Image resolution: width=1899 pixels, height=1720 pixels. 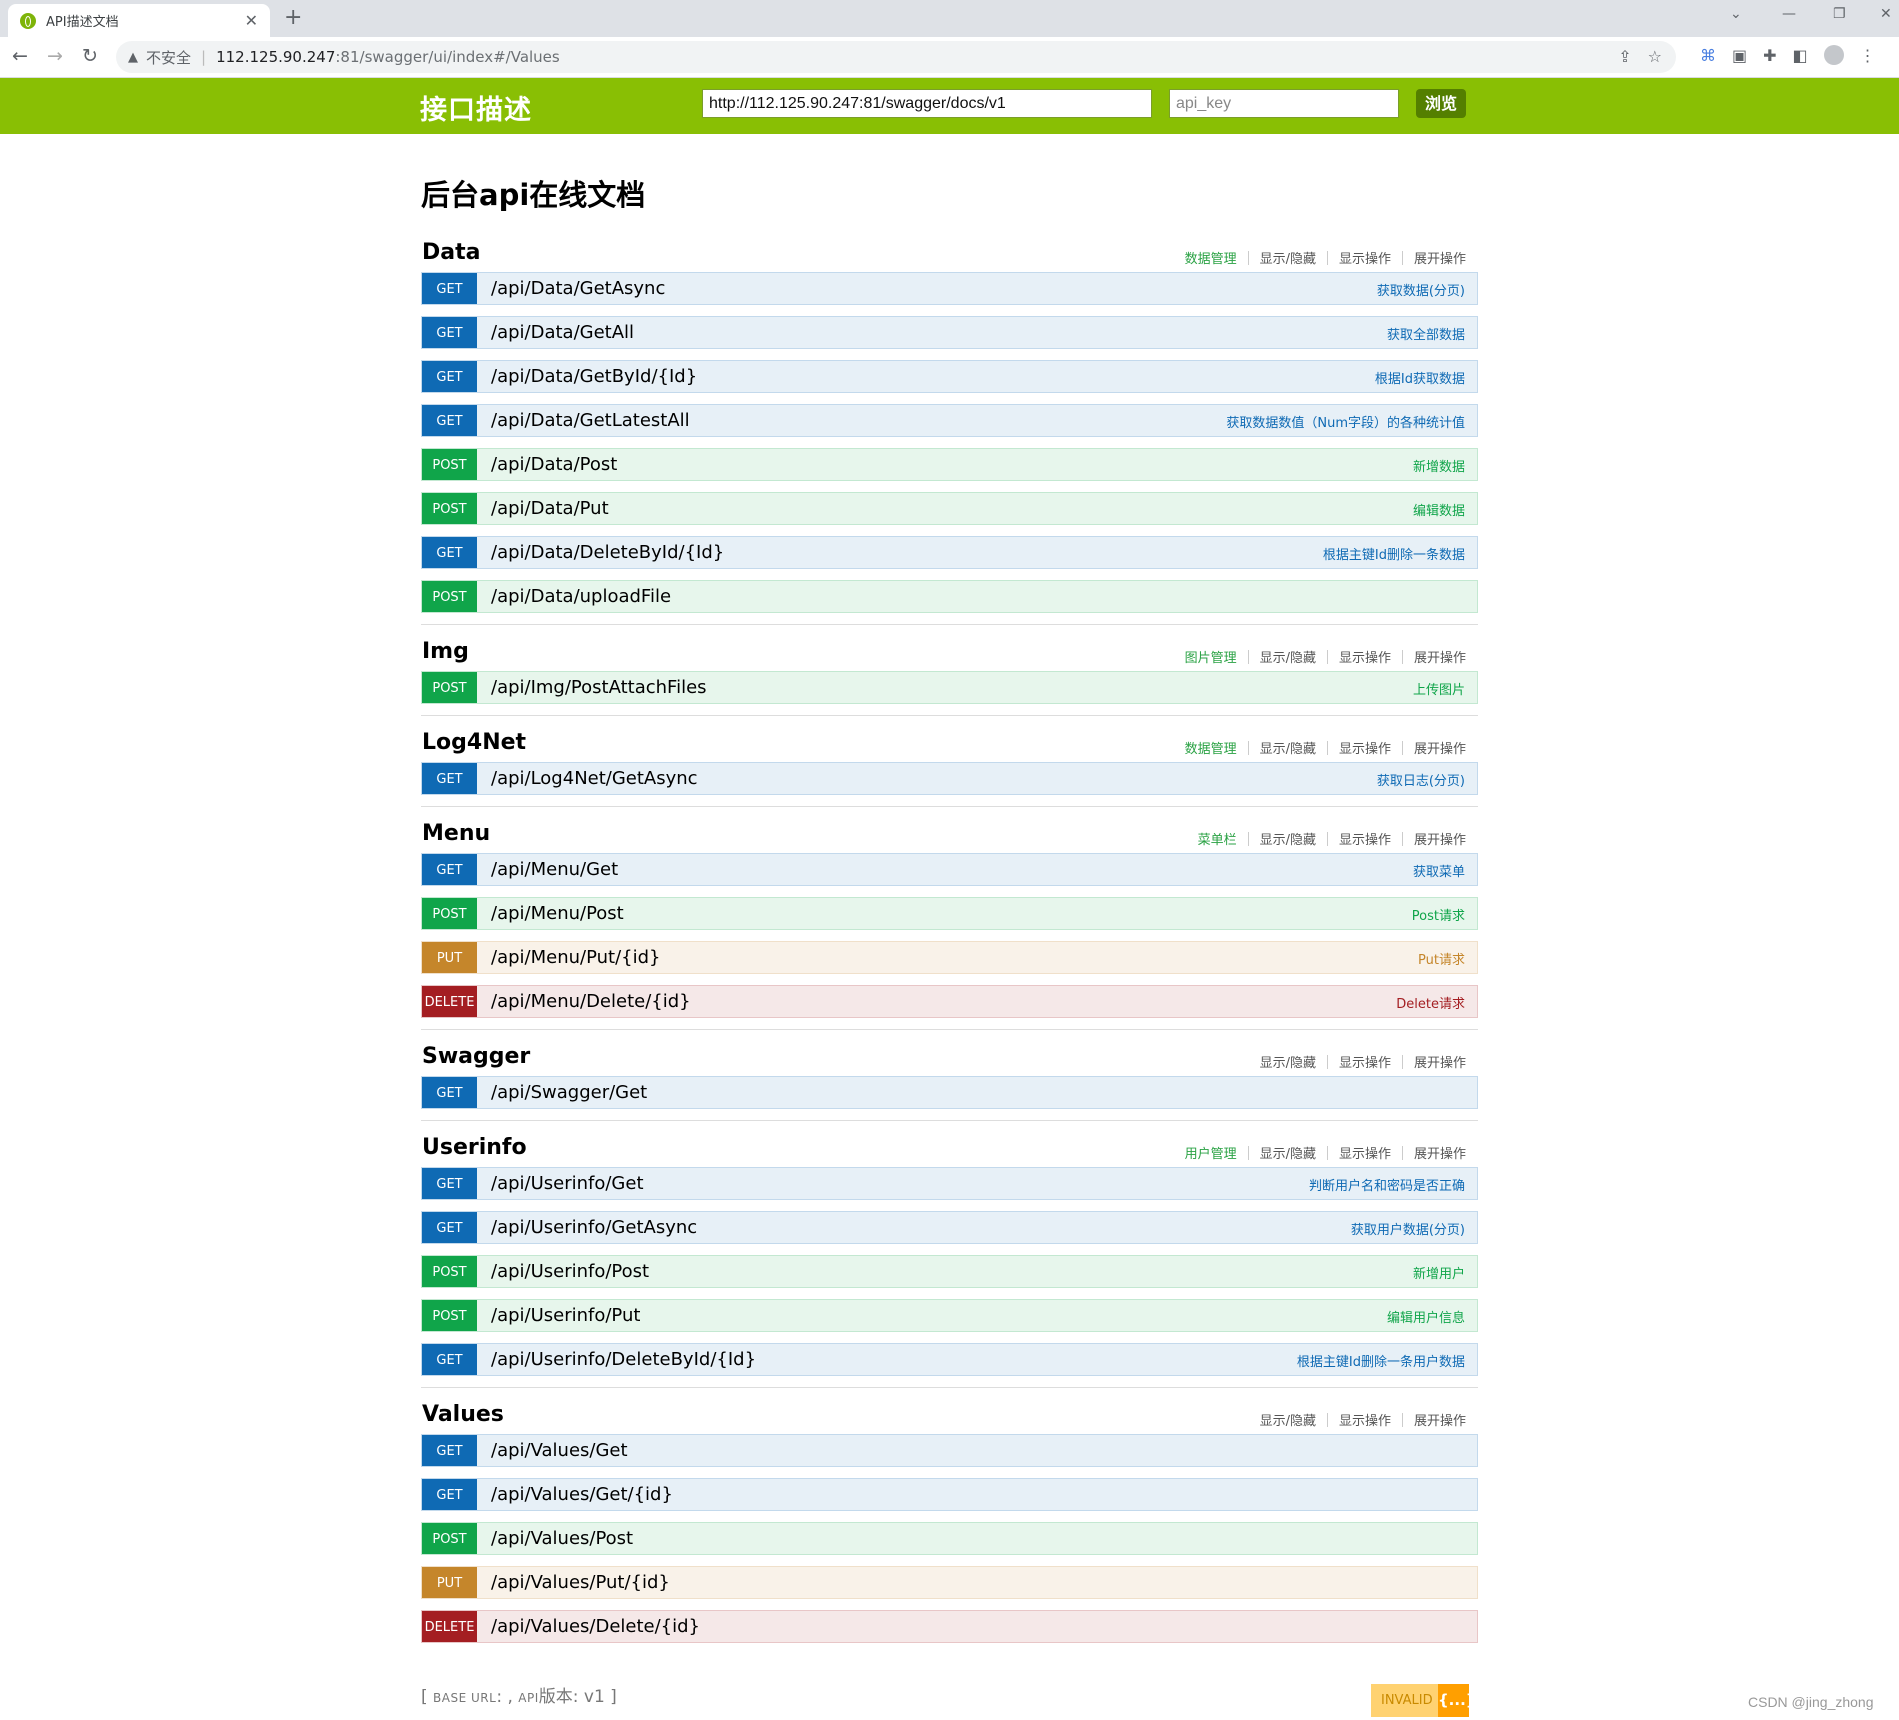 I want to click on operation-path: /api/Img/PostAttachFiles, so click(x=599, y=687).